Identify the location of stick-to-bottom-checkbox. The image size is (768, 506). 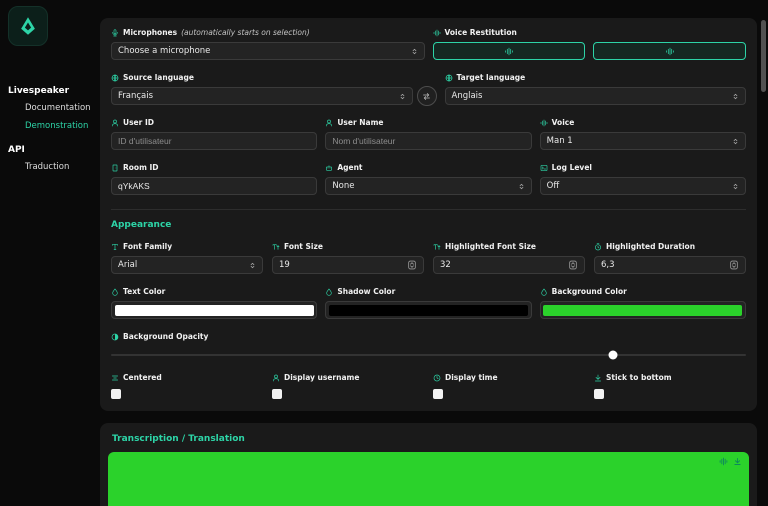
(599, 394).